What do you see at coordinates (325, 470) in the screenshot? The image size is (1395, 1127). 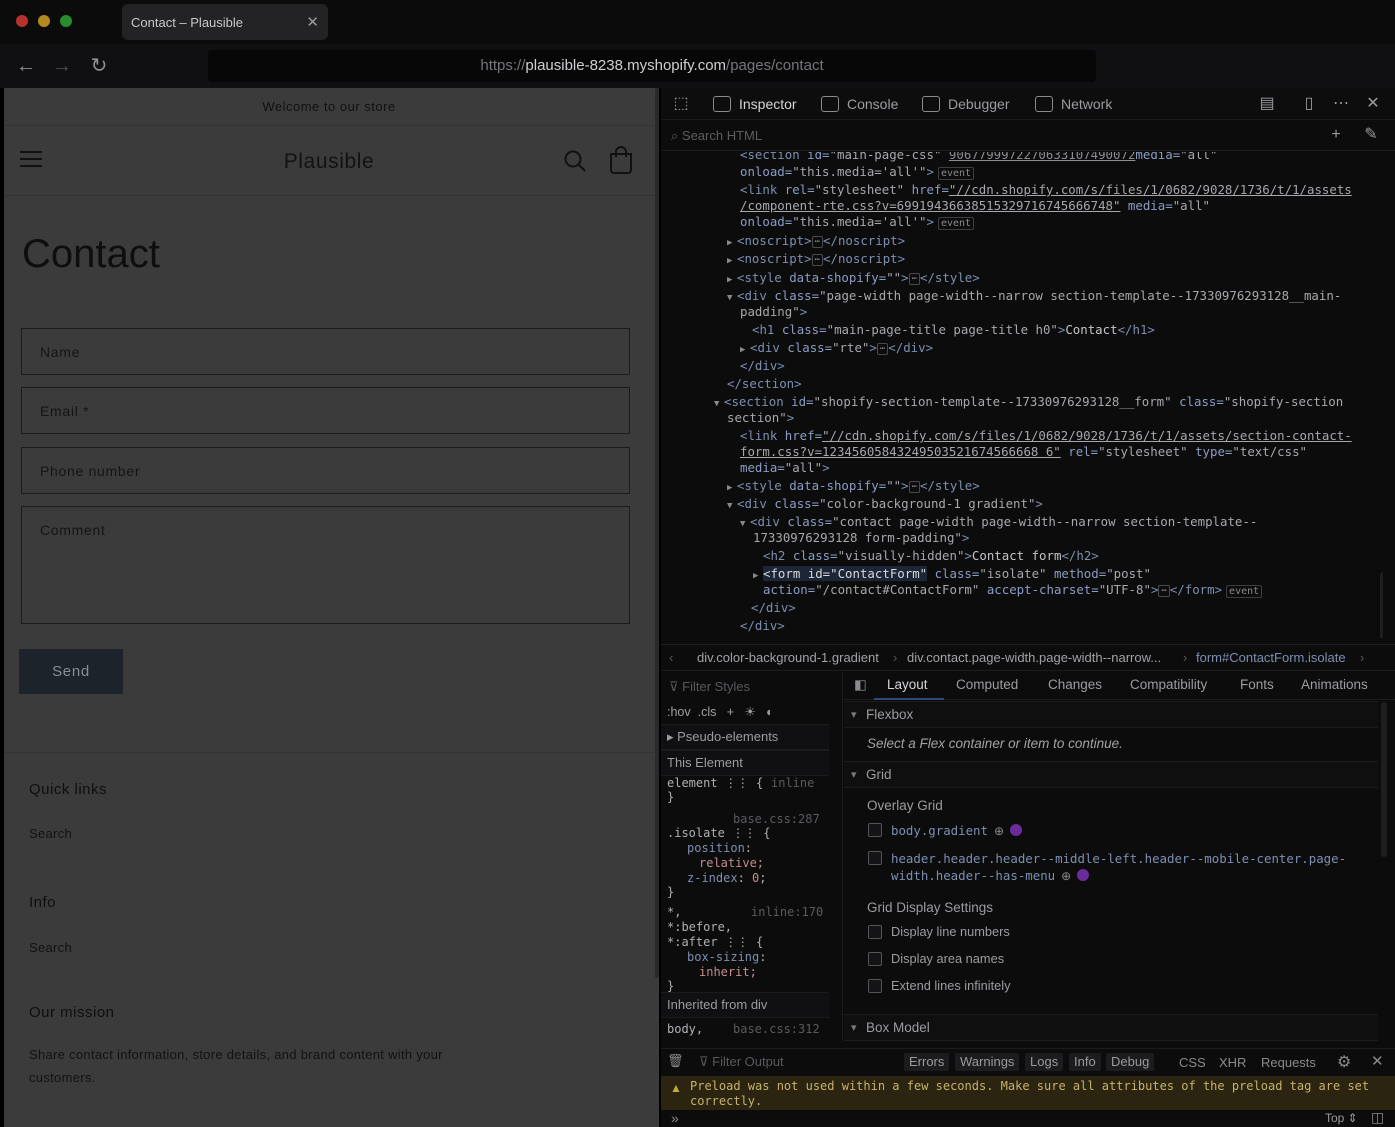 I see `phone-field: Phone number` at bounding box center [325, 470].